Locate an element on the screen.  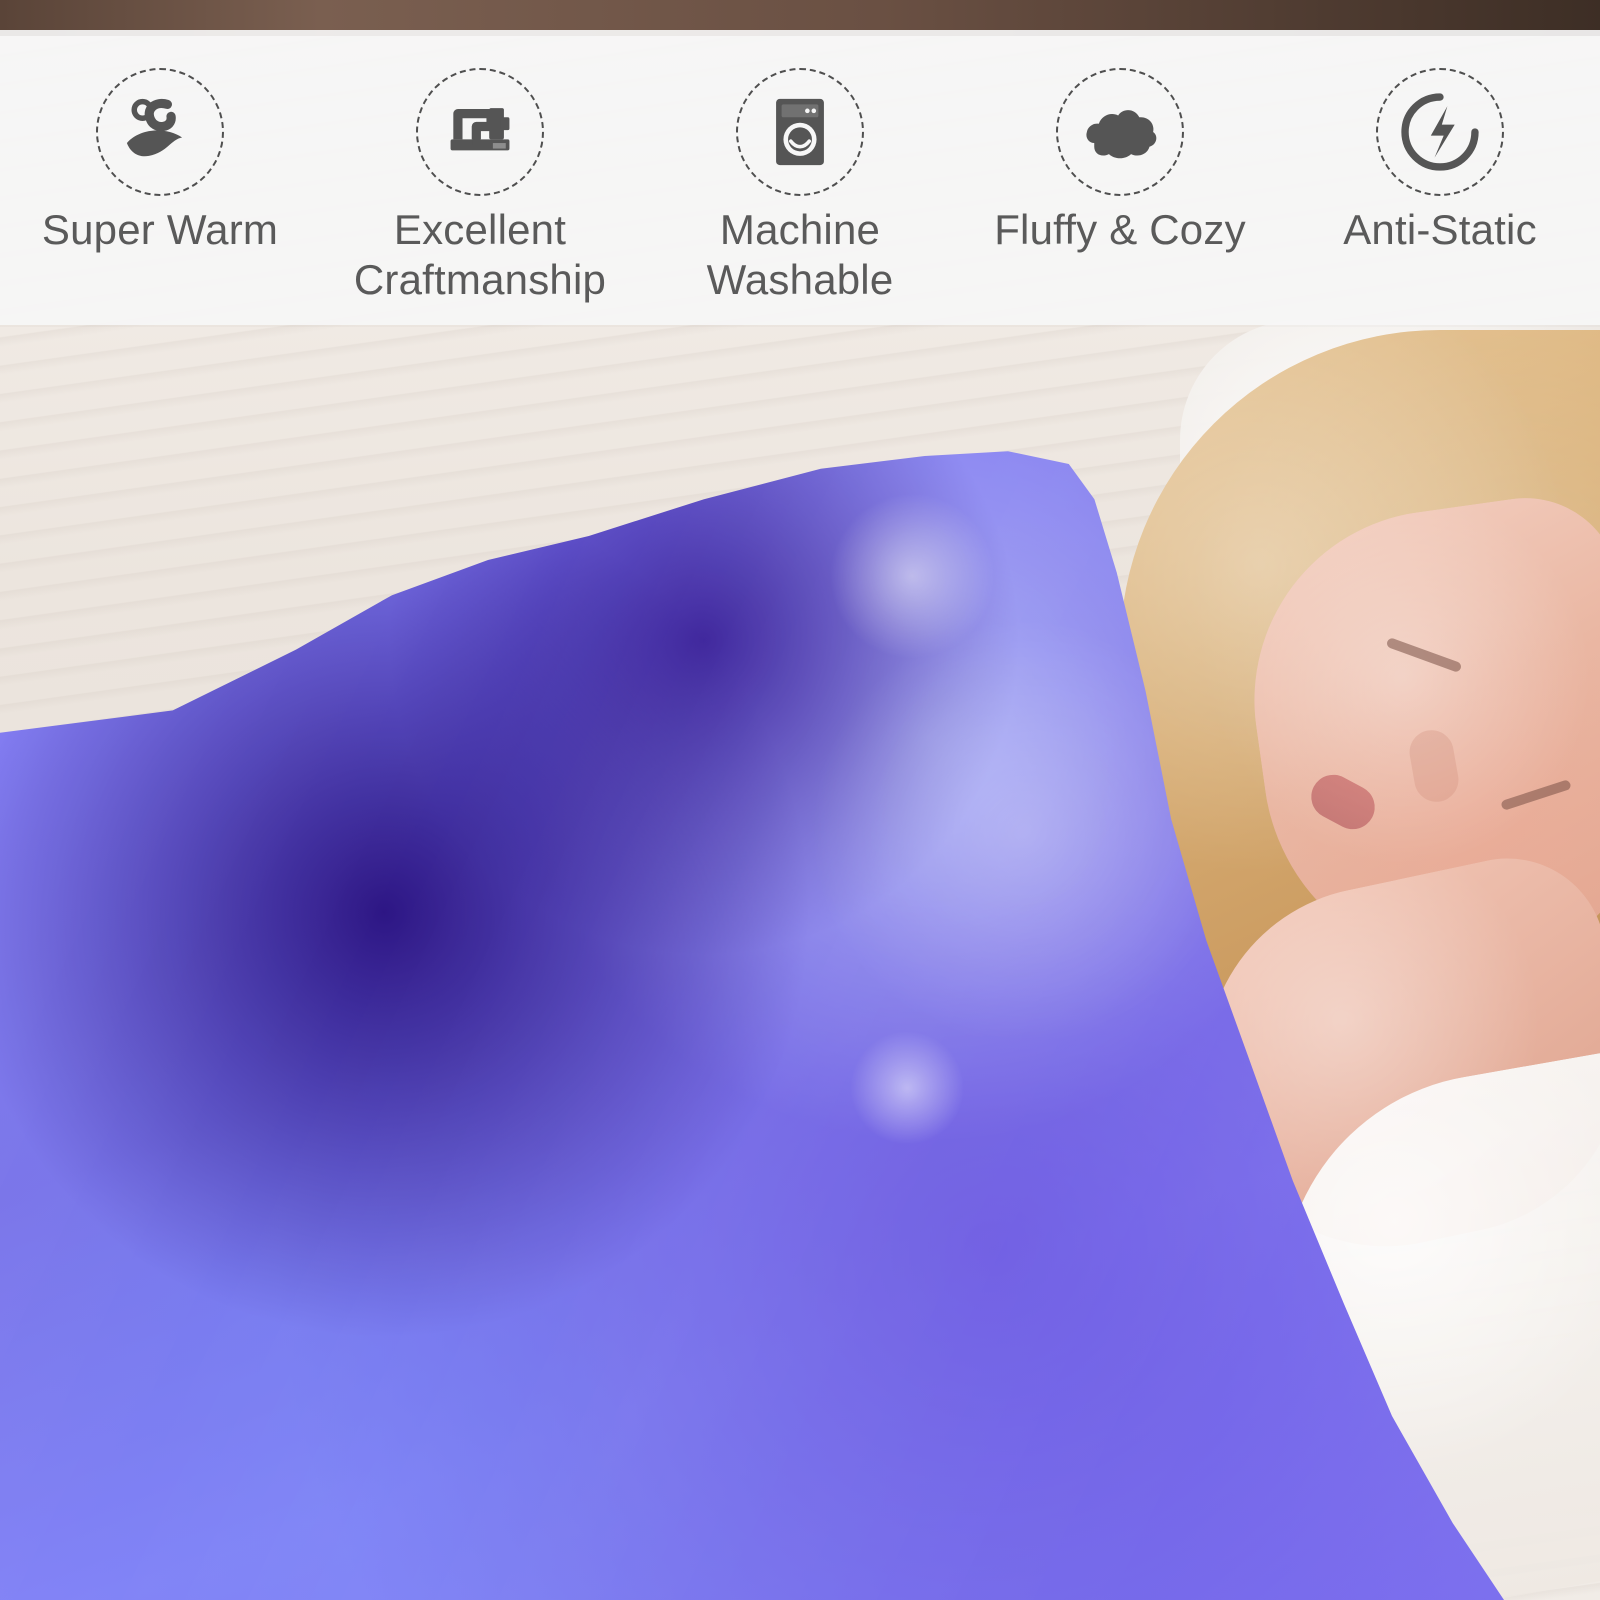
feature-fluffy-cozy: Fluffy & Cozy is located at coordinates (1120, 177).